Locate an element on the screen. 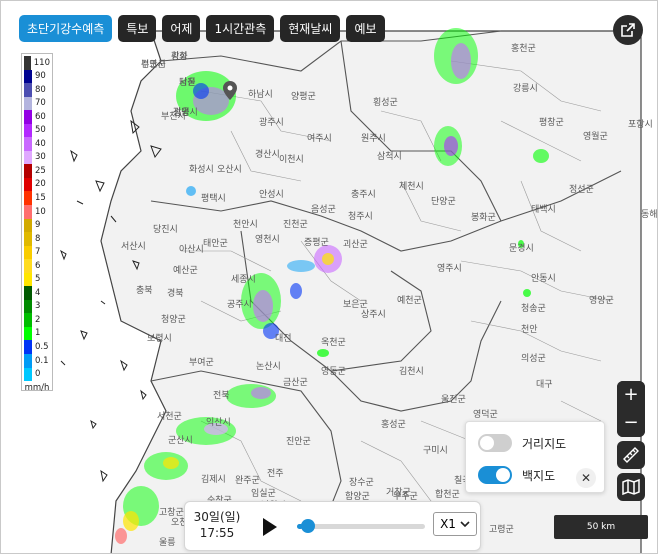  map-tools: + − is located at coordinates (632, 441).